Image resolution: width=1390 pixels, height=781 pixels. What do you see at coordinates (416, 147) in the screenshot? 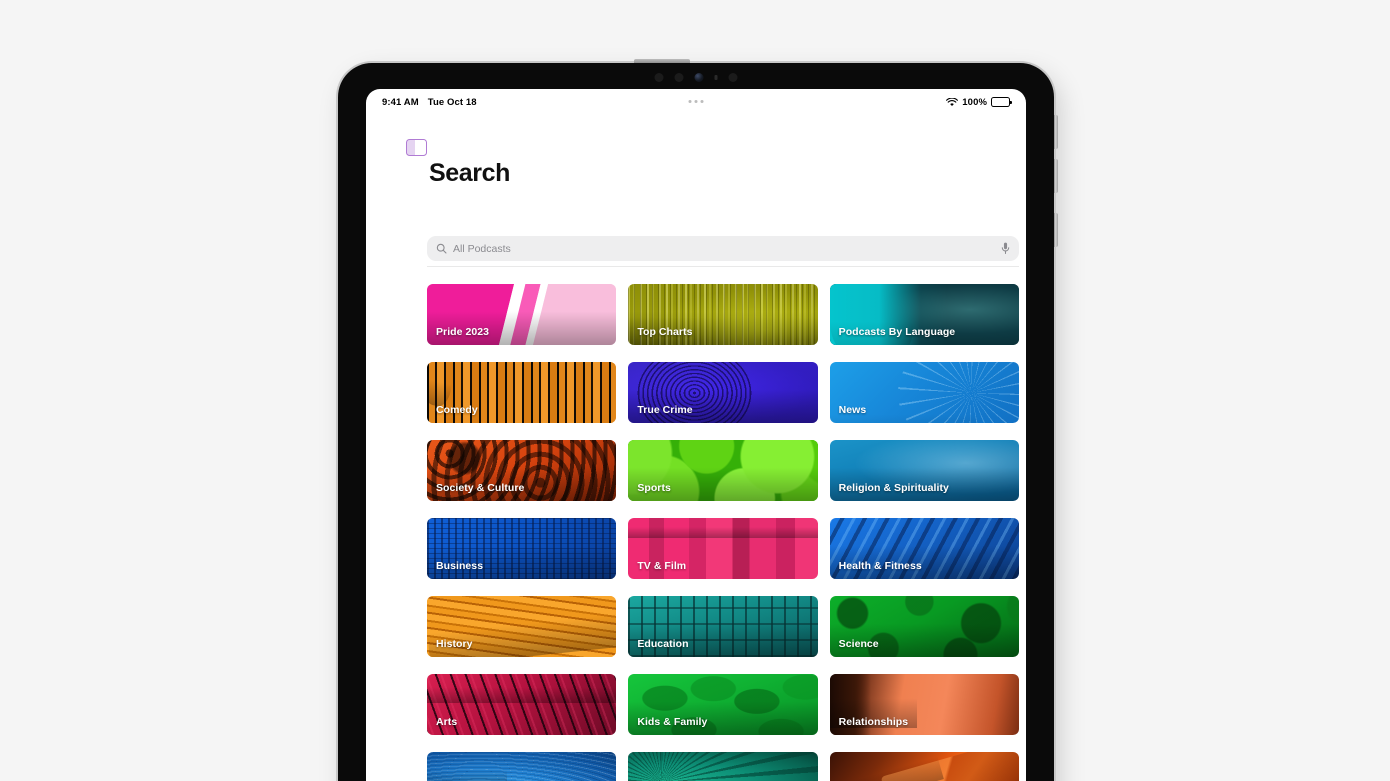
I see `sidebar-toggle-icon` at bounding box center [416, 147].